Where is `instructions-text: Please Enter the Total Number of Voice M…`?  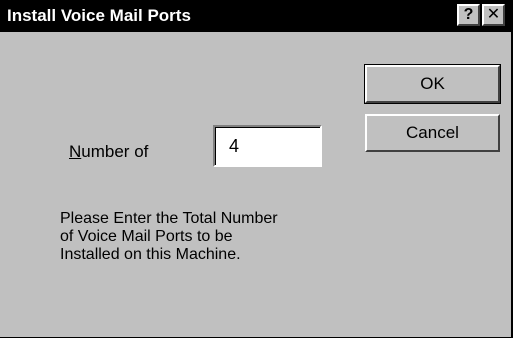
instructions-text: Please Enter the Total Number of Voice M… is located at coordinates (210, 237).